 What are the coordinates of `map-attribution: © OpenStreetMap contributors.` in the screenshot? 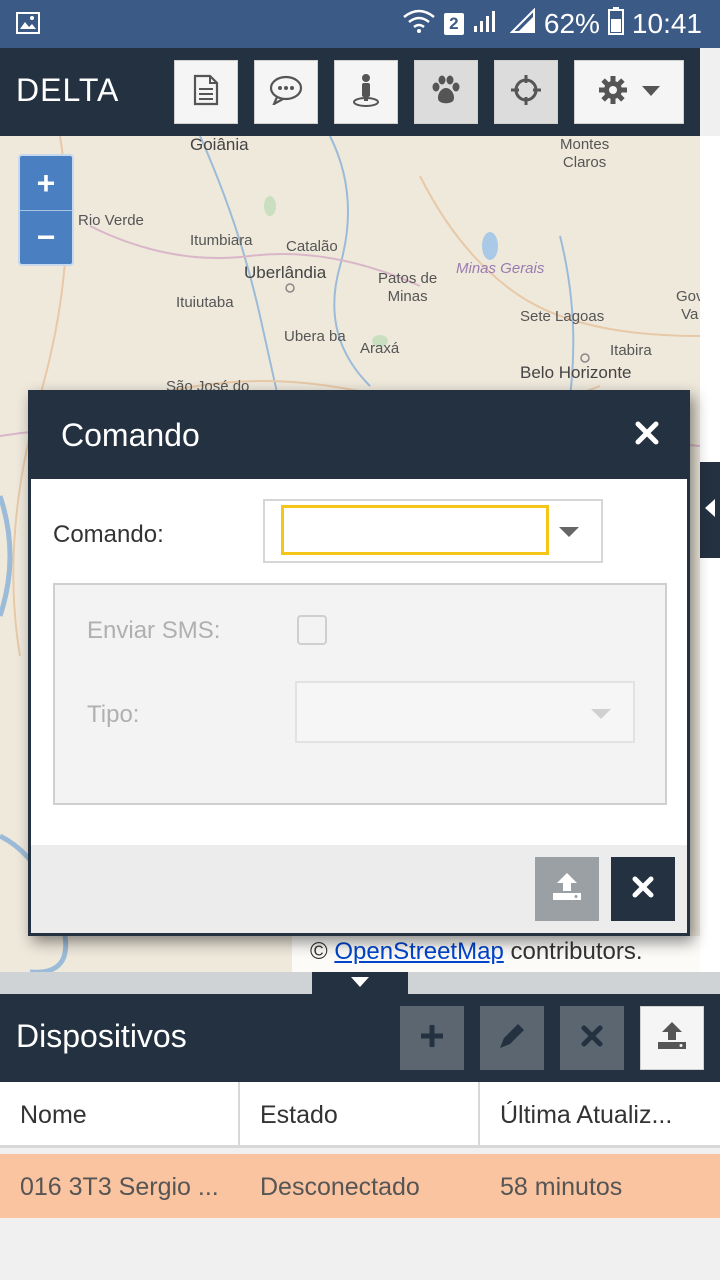 It's located at (496, 954).